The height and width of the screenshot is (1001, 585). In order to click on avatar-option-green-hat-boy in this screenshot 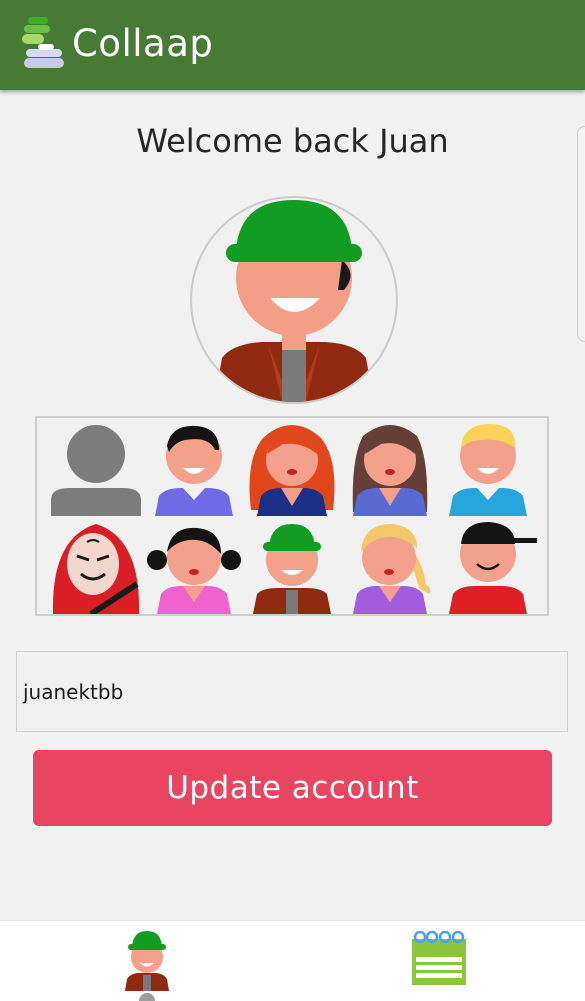, I will do `click(292, 566)`.